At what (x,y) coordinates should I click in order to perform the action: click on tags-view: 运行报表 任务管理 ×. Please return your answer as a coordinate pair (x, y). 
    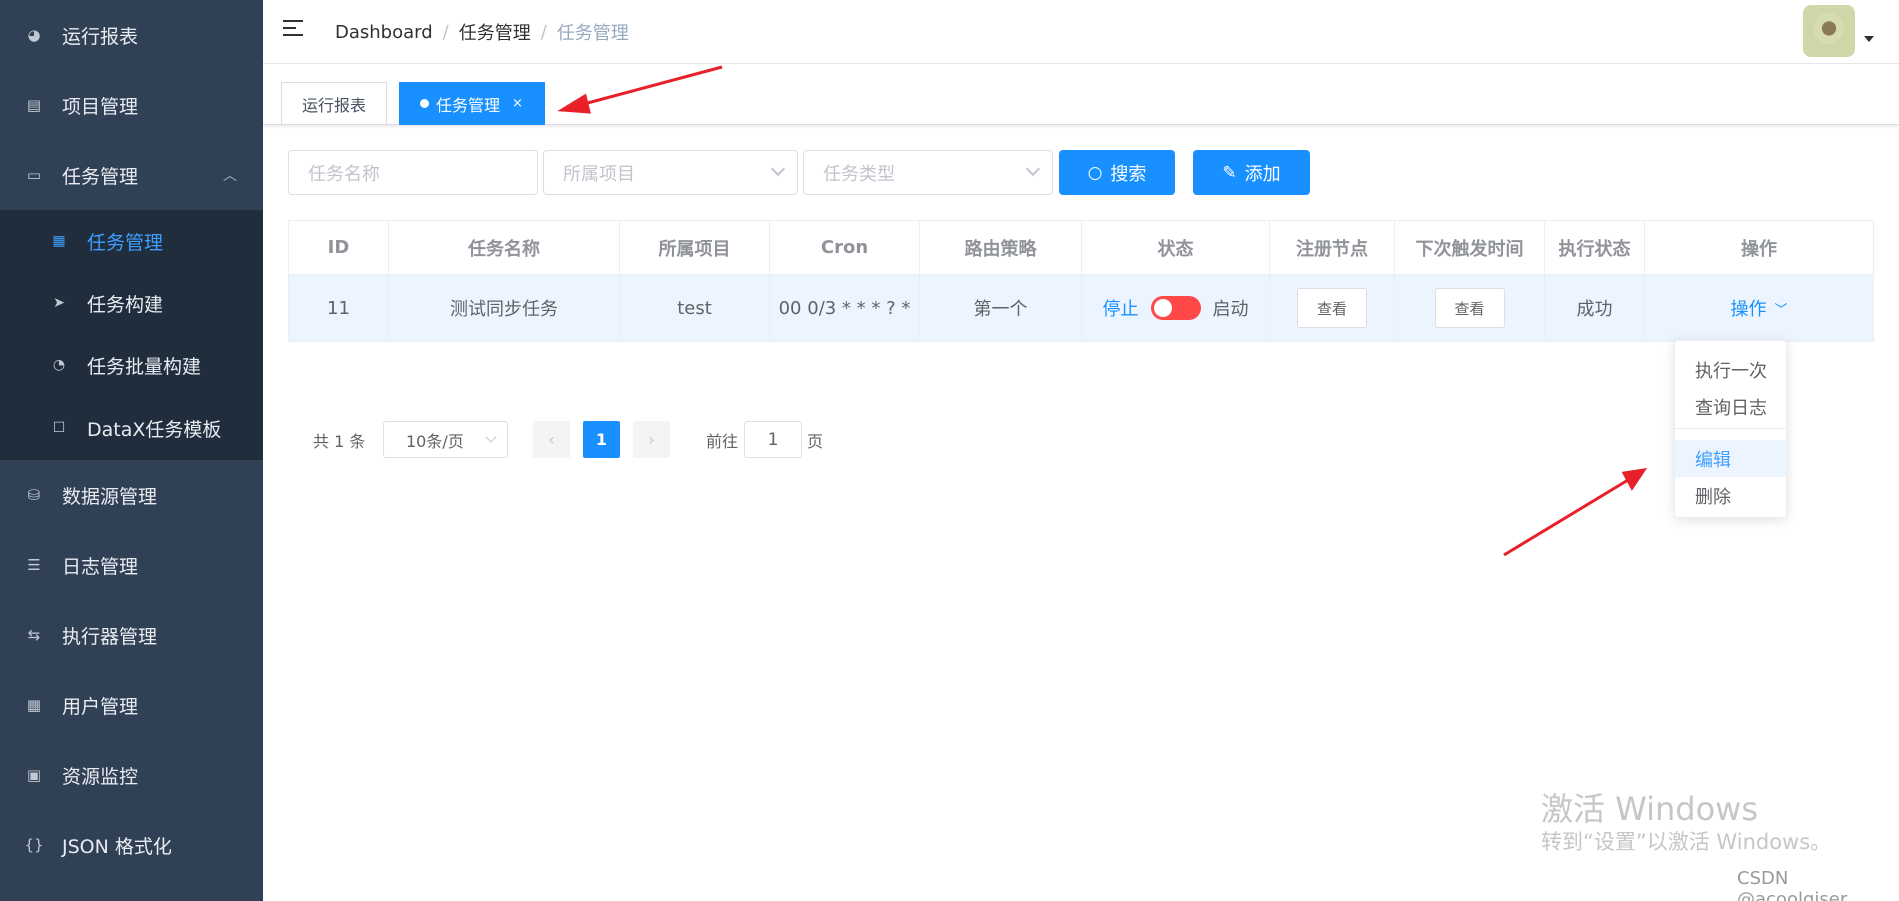
    Looking at the image, I should click on (1081, 94).